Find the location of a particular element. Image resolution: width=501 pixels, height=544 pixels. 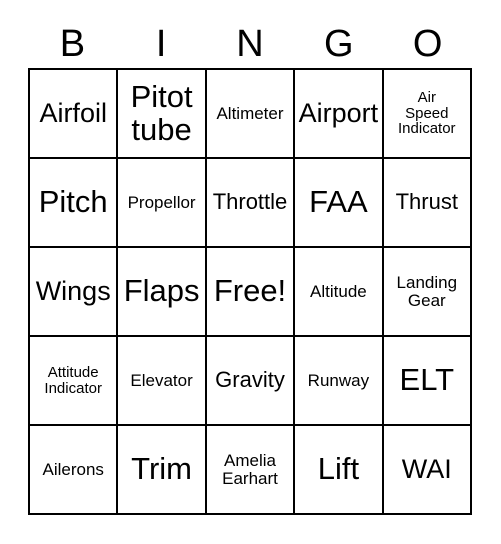

bingo-cell-r4c1: Attitude Indicator is located at coordinates (74, 381).